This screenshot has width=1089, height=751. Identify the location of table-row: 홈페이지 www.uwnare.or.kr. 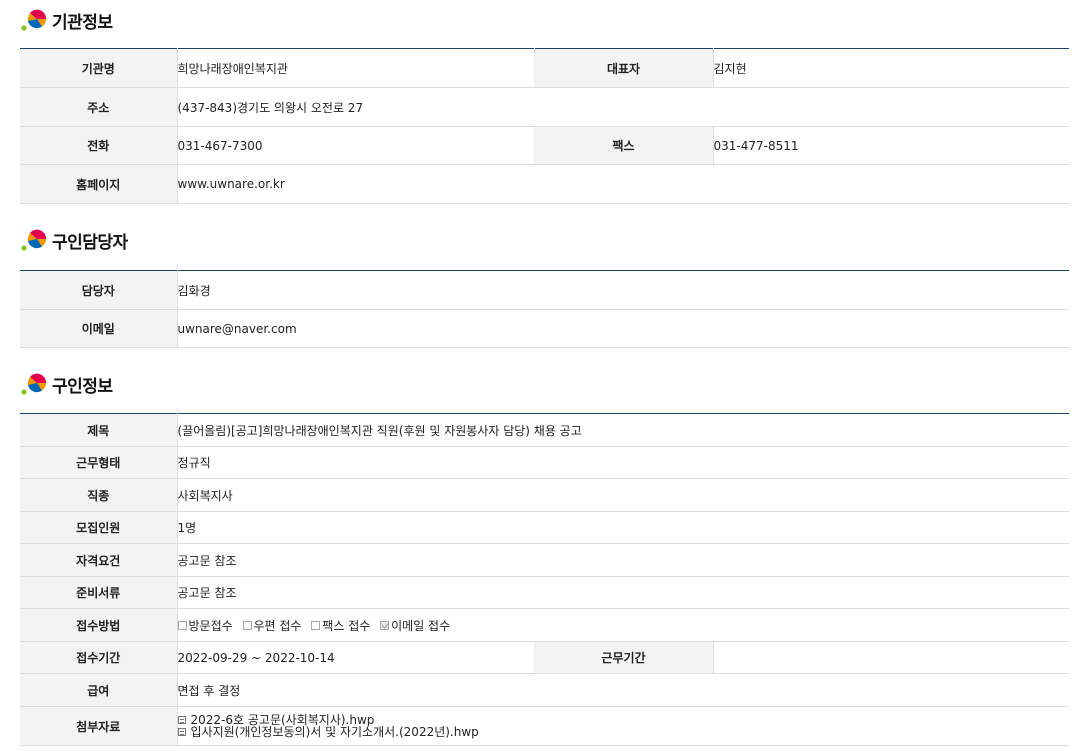
(544, 184).